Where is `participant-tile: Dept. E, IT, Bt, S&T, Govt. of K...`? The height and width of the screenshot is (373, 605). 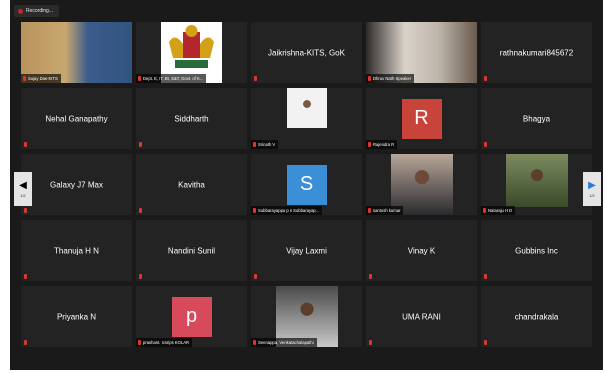 participant-tile: Dept. E, IT, Bt, S&T, Govt. of K... is located at coordinates (191, 52).